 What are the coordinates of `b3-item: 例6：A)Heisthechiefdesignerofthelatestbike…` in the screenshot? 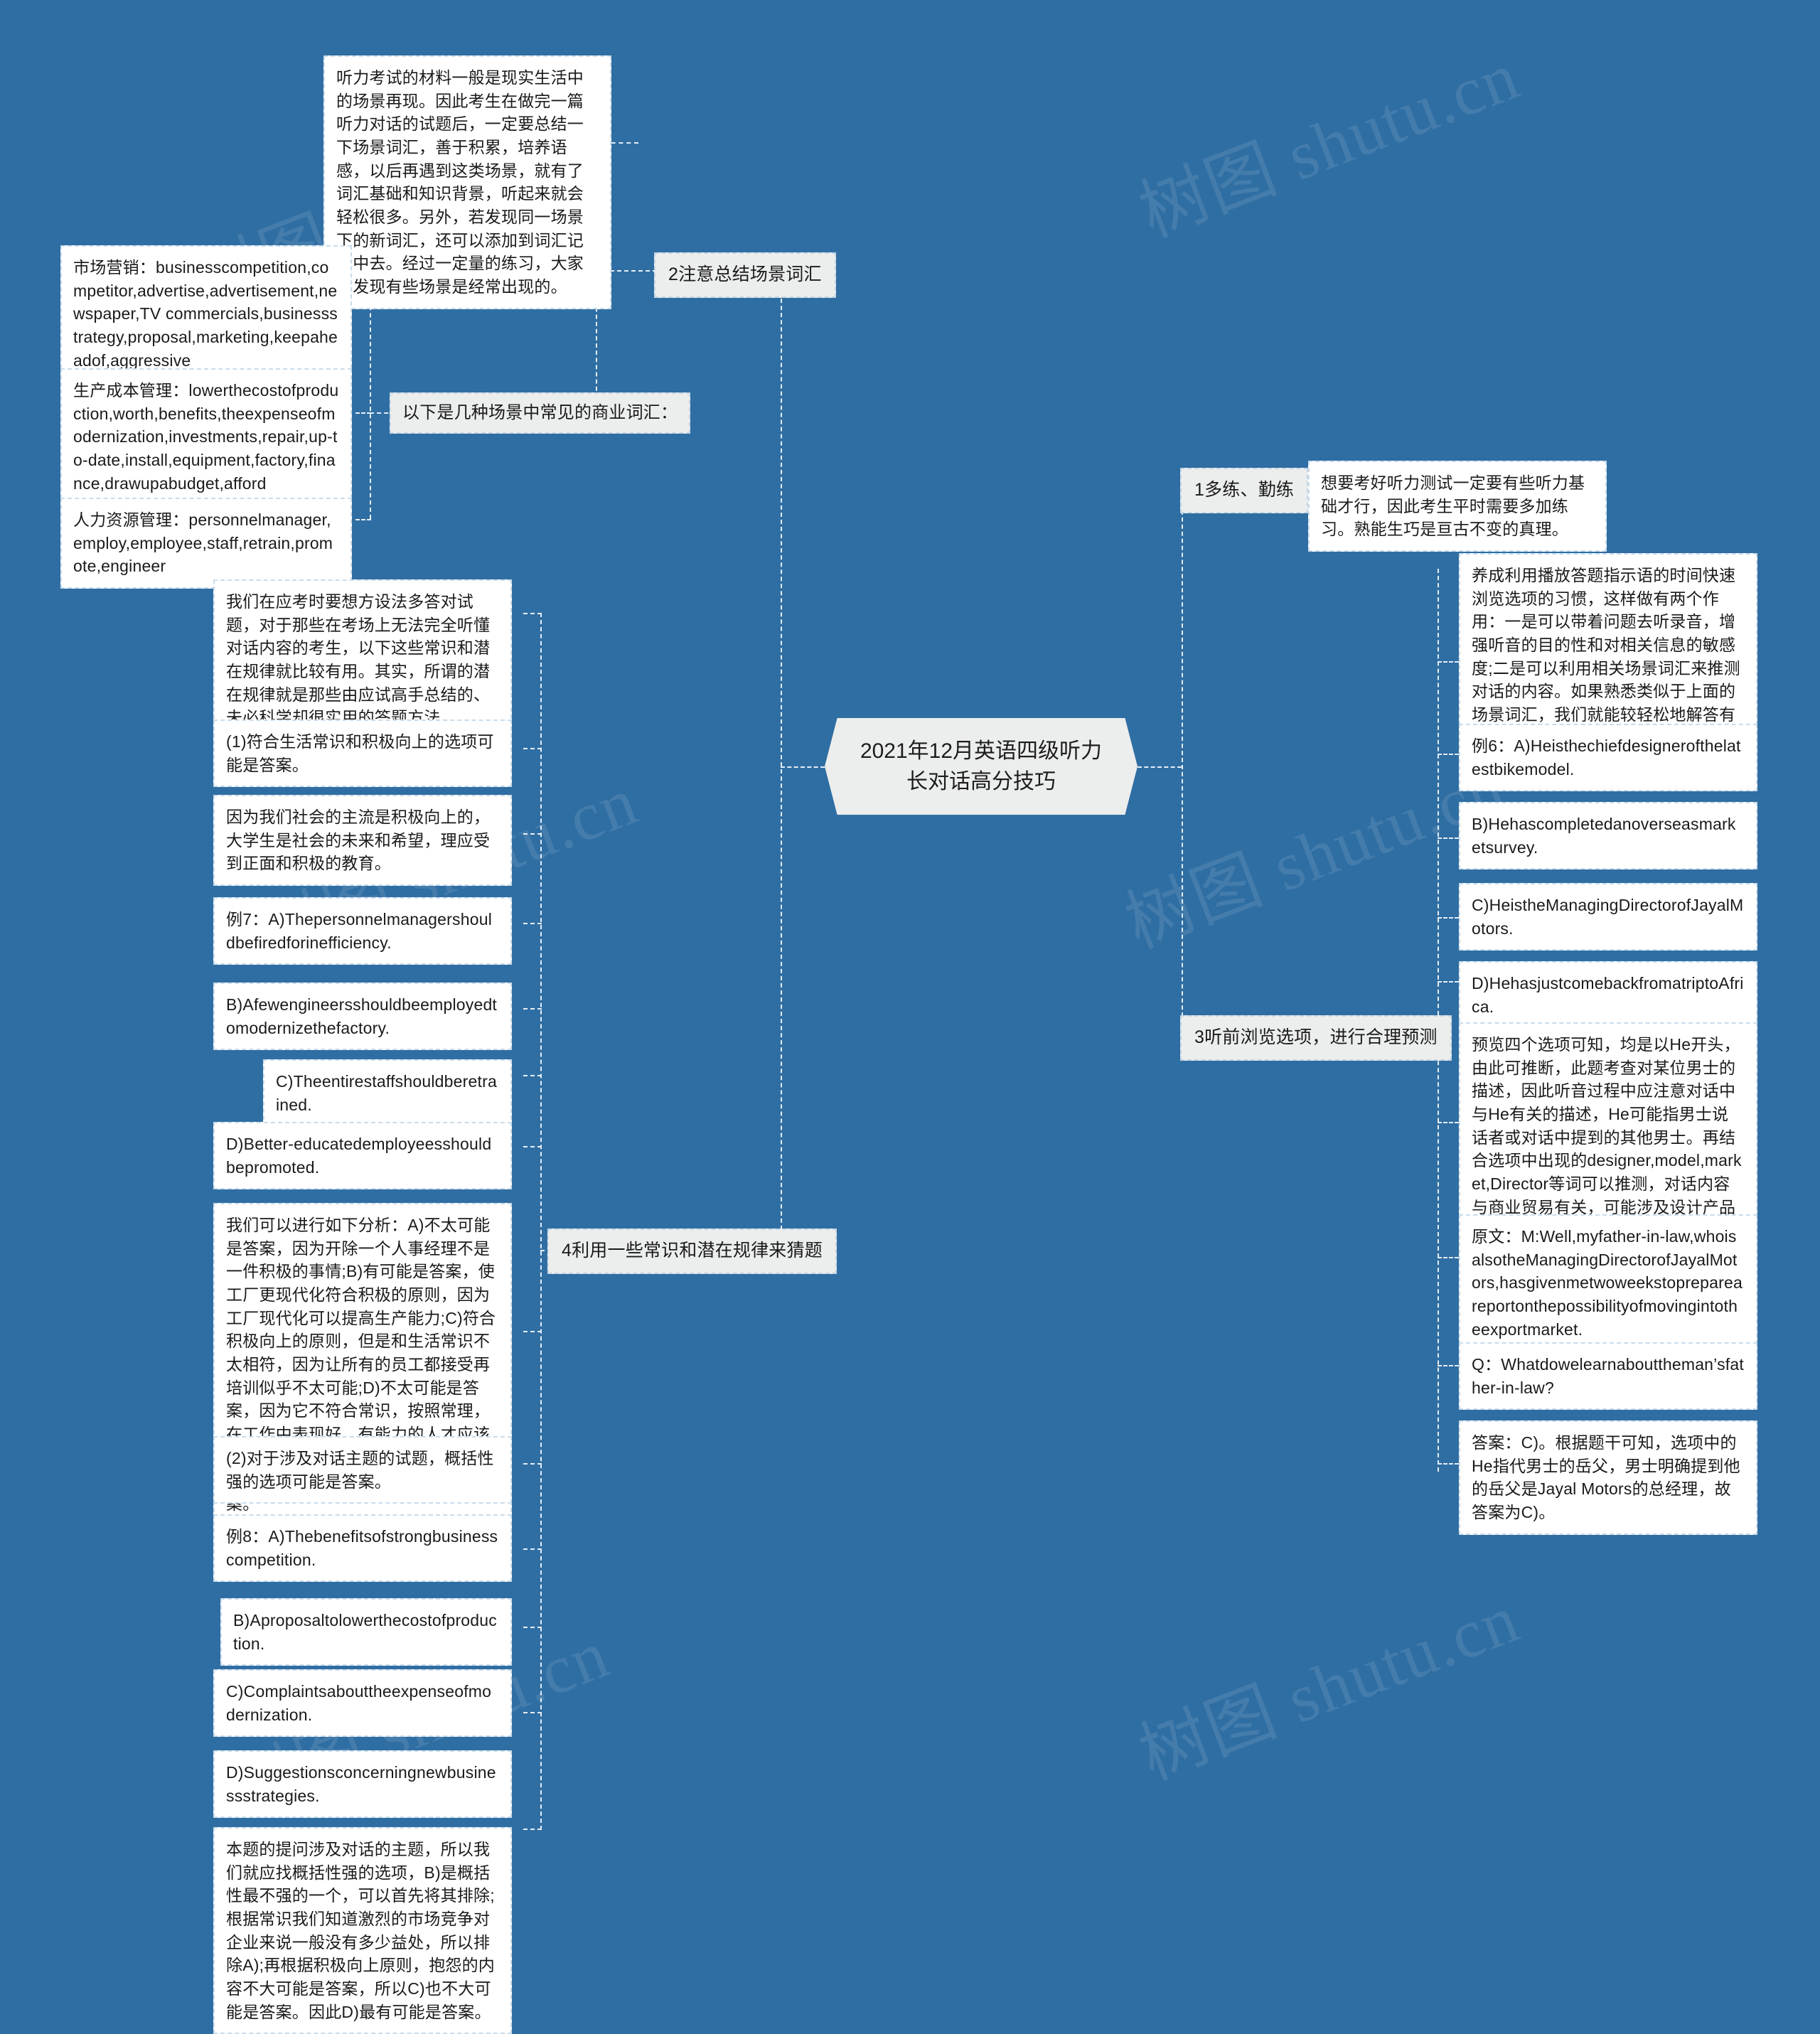 It's located at (1608, 758).